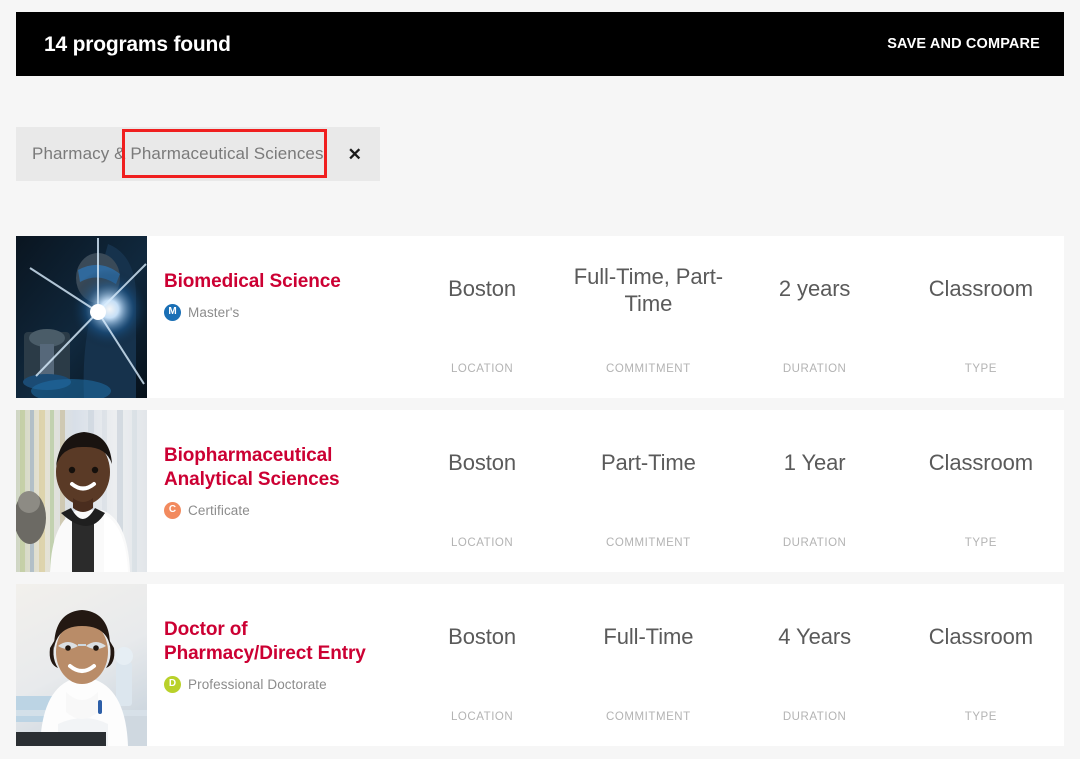  I want to click on degree-label: Master's, so click(214, 312).